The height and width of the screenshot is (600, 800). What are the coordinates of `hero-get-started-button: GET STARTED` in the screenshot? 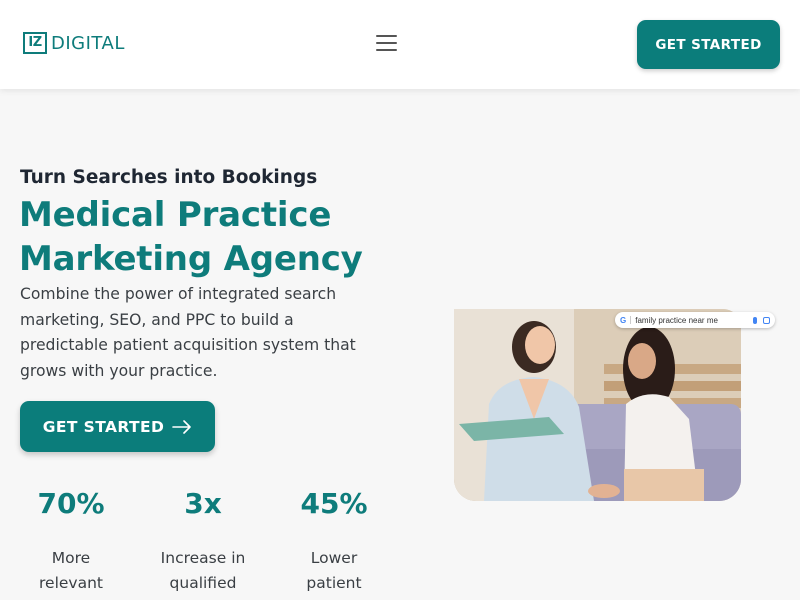 It's located at (117, 426).